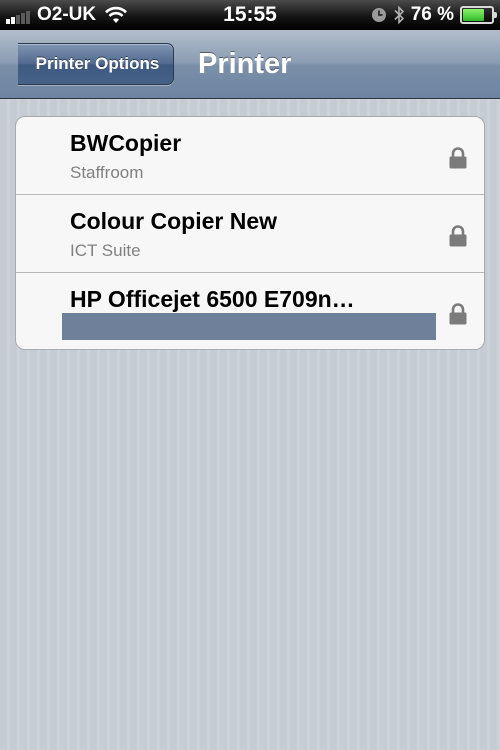 This screenshot has height=750, width=500. What do you see at coordinates (474, 15) in the screenshot?
I see `battery-fill` at bounding box center [474, 15].